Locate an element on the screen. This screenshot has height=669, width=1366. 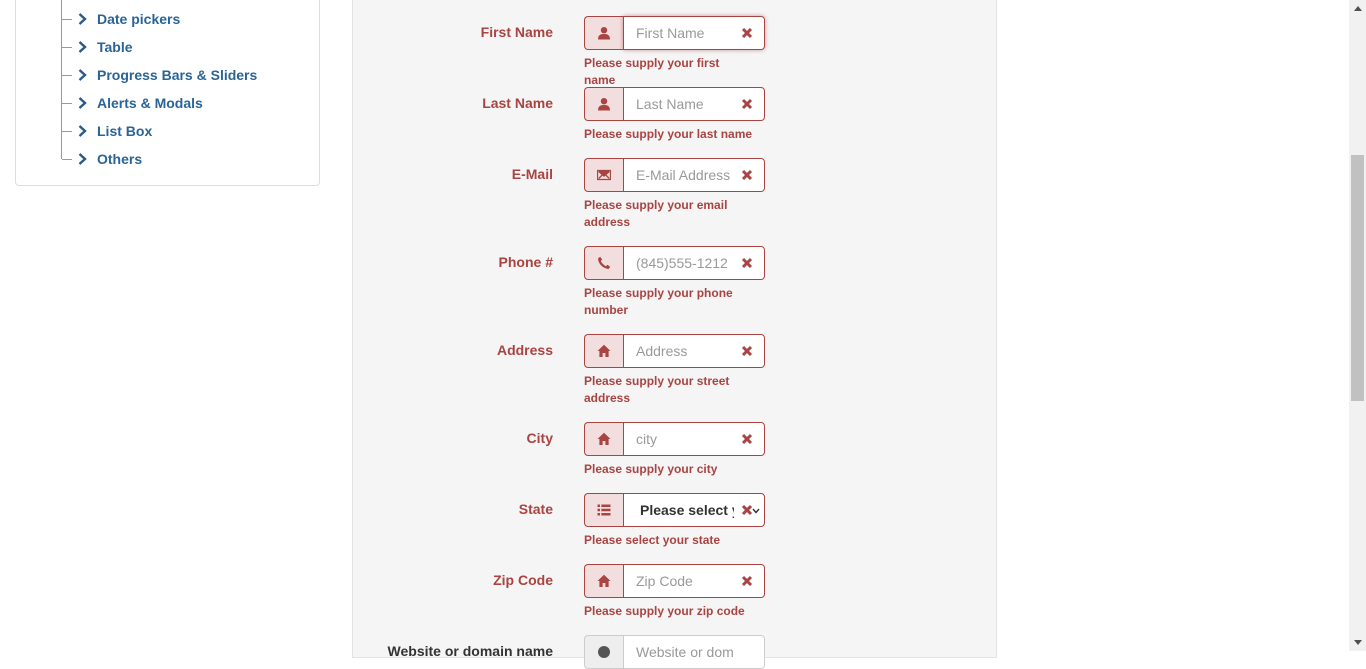
last-name-input is located at coordinates (694, 104).